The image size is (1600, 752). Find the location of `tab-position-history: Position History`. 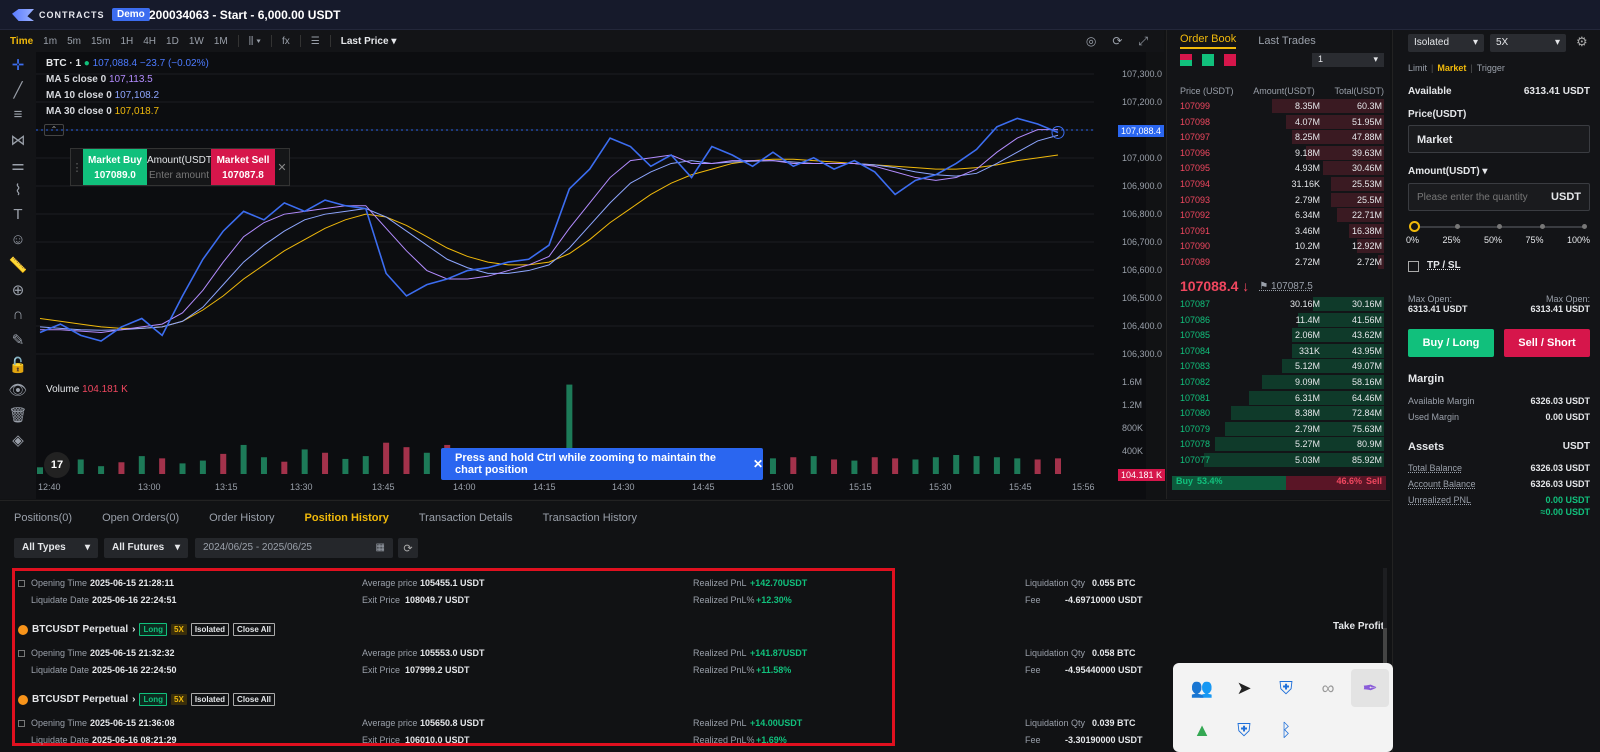

tab-position-history: Position History is located at coordinates (347, 518).